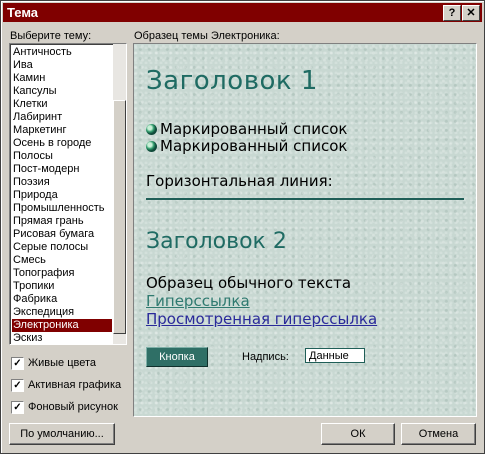  Describe the element at coordinates (51, 36) in the screenshot. I see `theme-list-label: Выберите тему:` at that location.